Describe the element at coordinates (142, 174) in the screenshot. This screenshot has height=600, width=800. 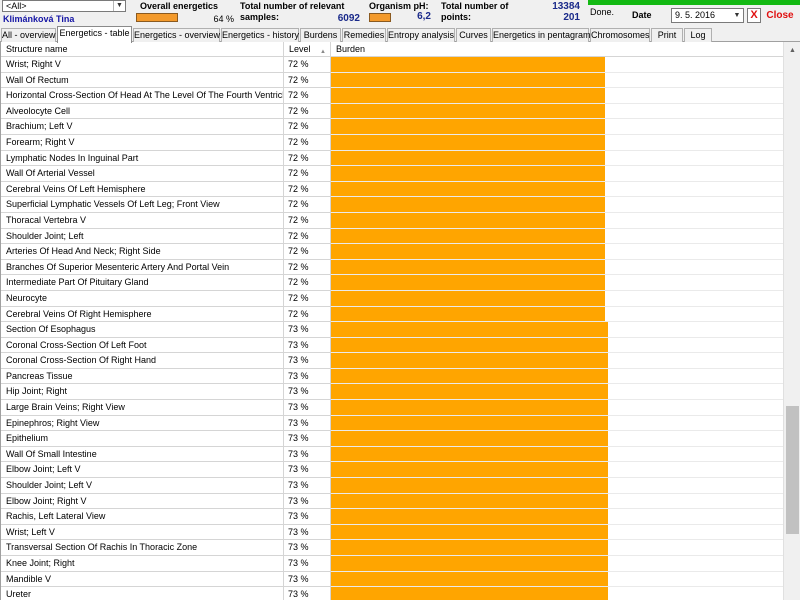
I see `structure-name-cell: Wall Of Arterial Vessel` at that location.